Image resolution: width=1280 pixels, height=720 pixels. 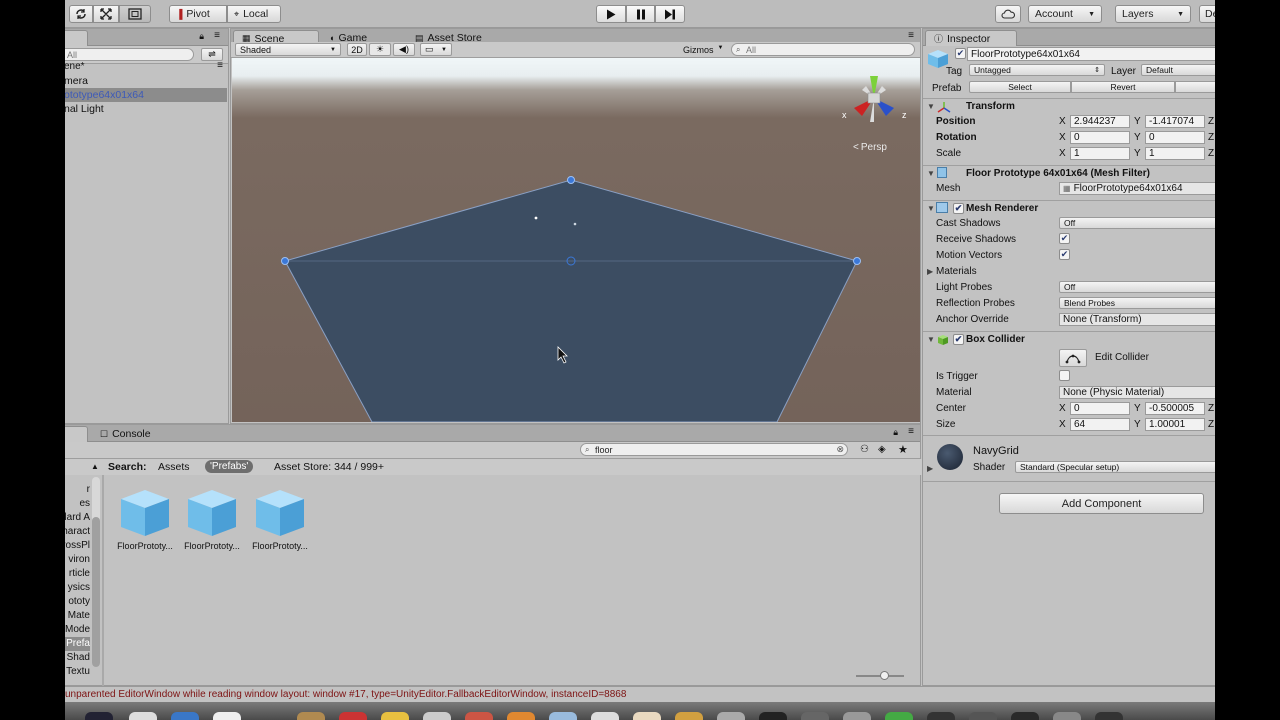 What do you see at coordinates (1100, 408) in the screenshot?
I see `center-x-field: 0` at bounding box center [1100, 408].